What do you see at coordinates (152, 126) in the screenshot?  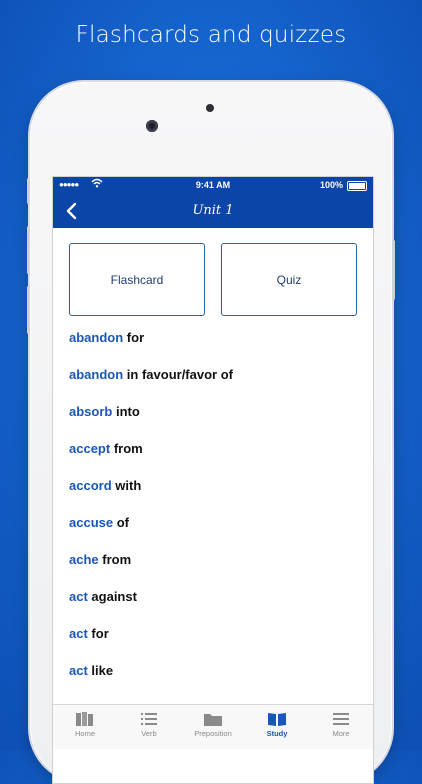 I see `camera` at bounding box center [152, 126].